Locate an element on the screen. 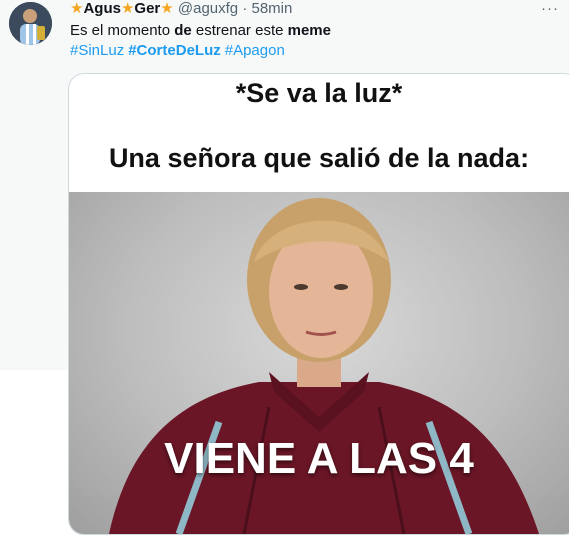 The height and width of the screenshot is (535, 569). tweet-text-bold: de is located at coordinates (183, 30).